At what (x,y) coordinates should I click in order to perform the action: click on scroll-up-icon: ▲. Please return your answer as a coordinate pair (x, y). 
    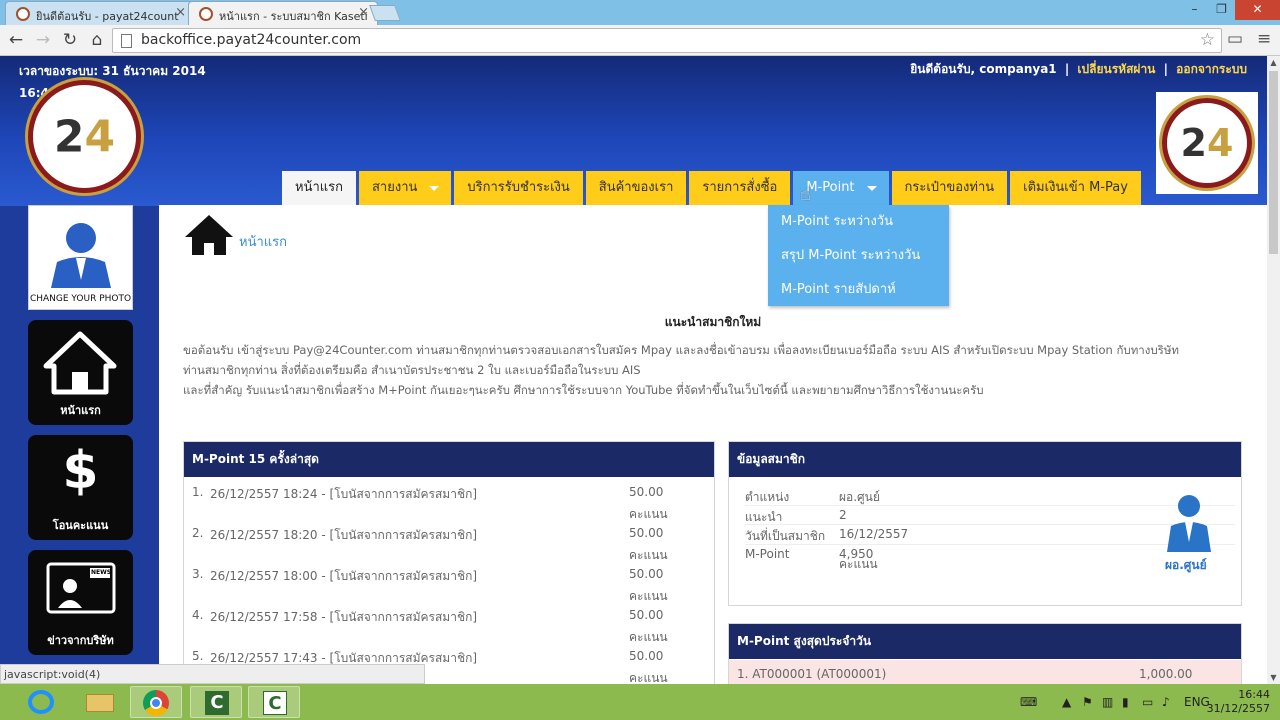
    Looking at the image, I should click on (1273, 62).